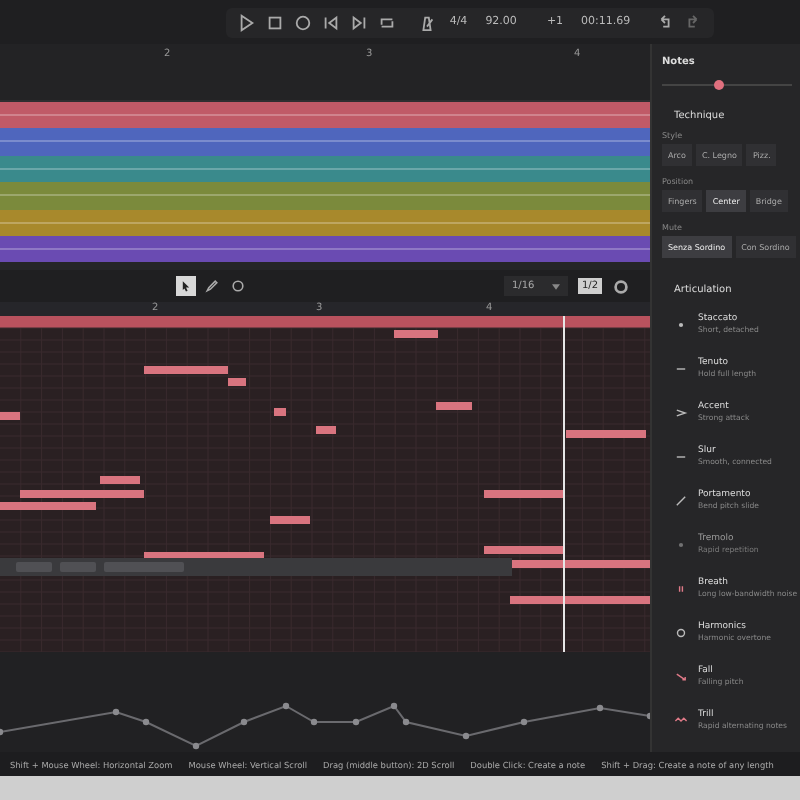 This screenshot has height=800, width=800. I want to click on breath-icon, so click(681, 588).